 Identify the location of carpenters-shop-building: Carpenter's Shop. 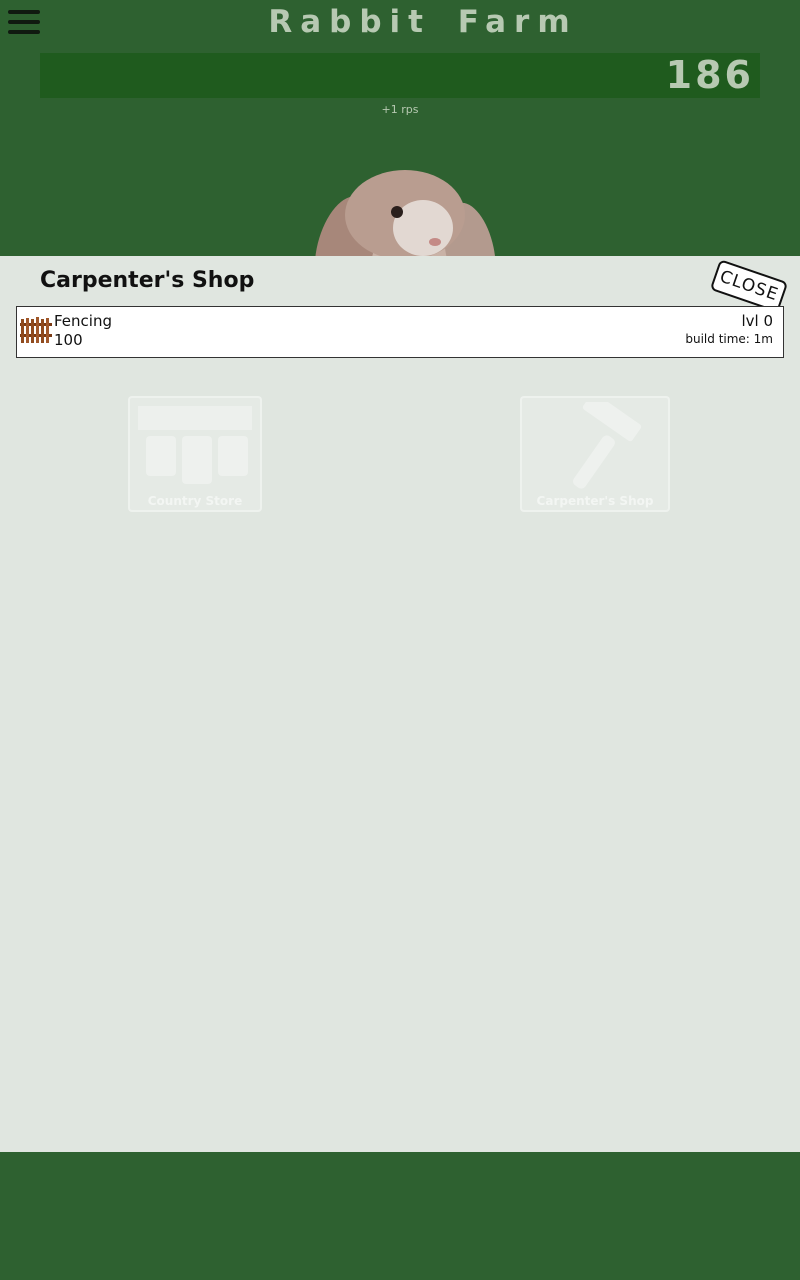
(595, 454).